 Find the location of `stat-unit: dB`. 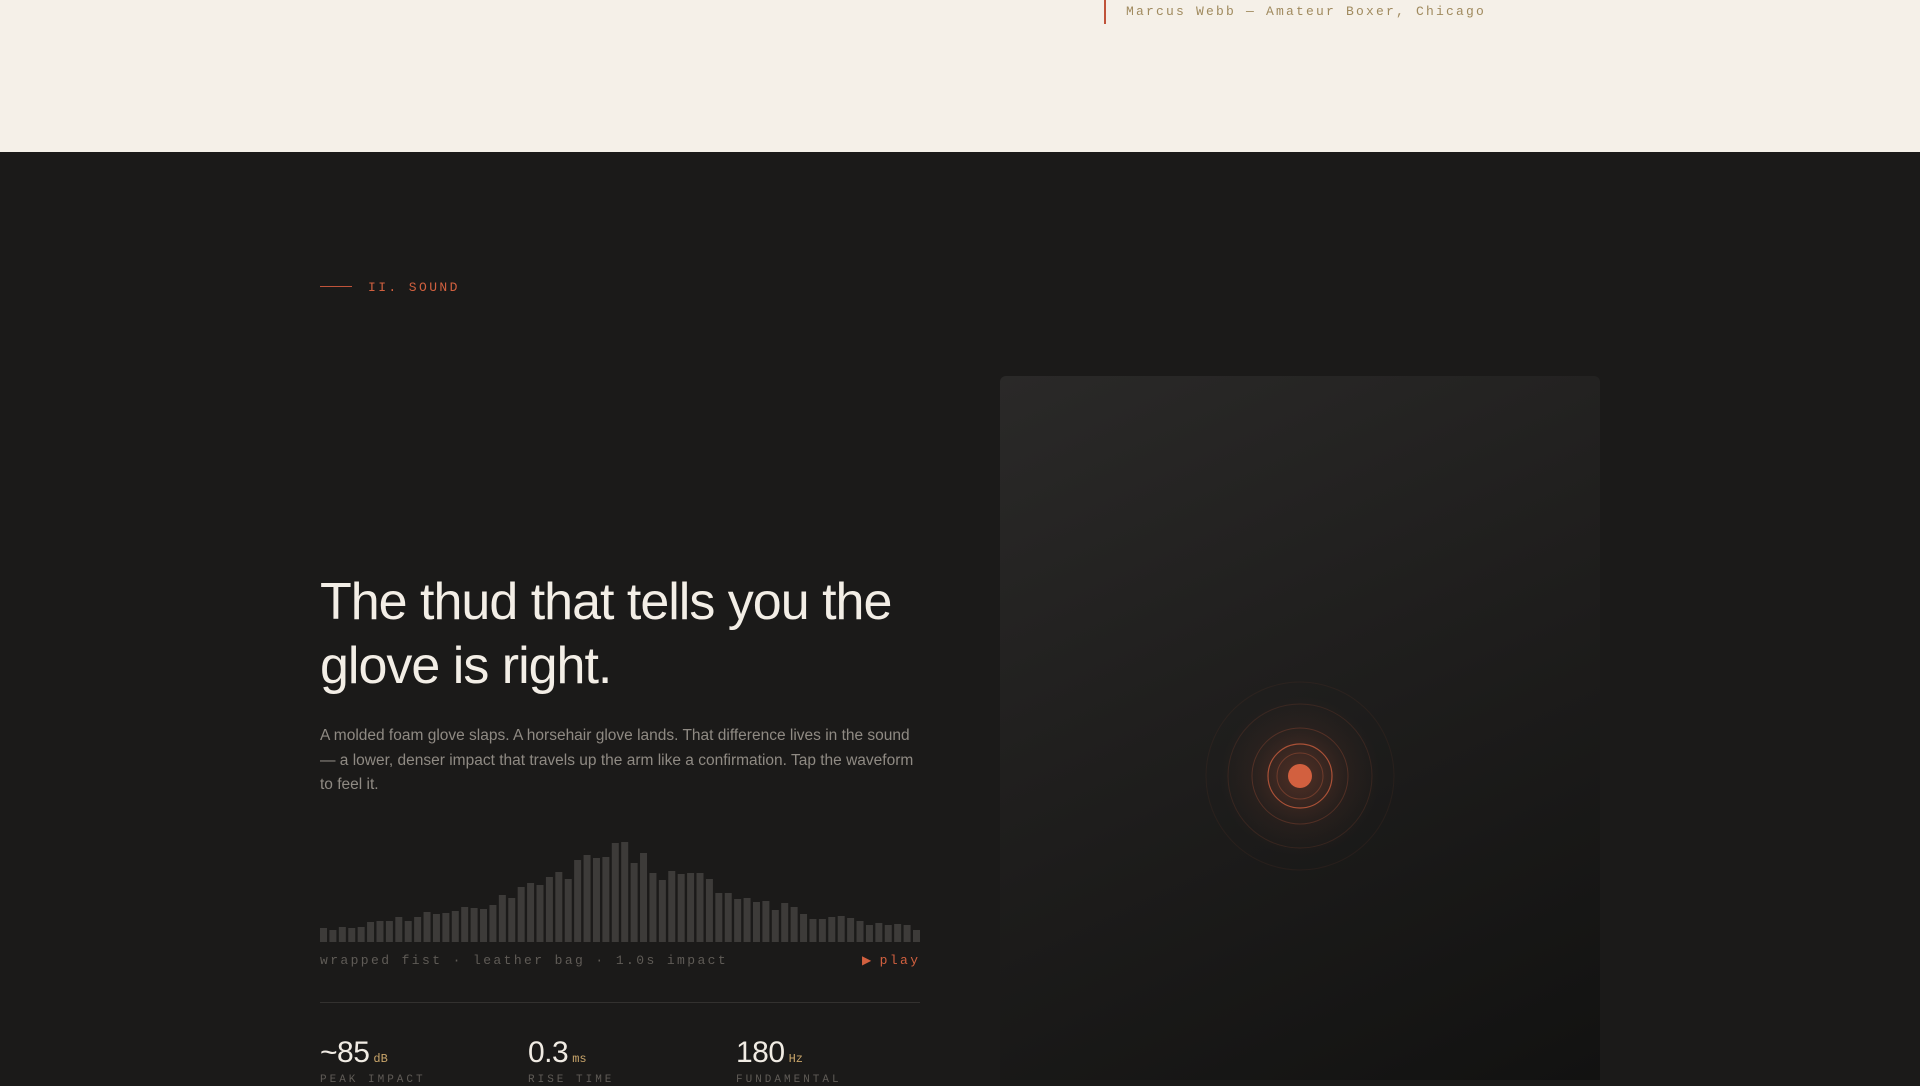

stat-unit: dB is located at coordinates (380, 1059).